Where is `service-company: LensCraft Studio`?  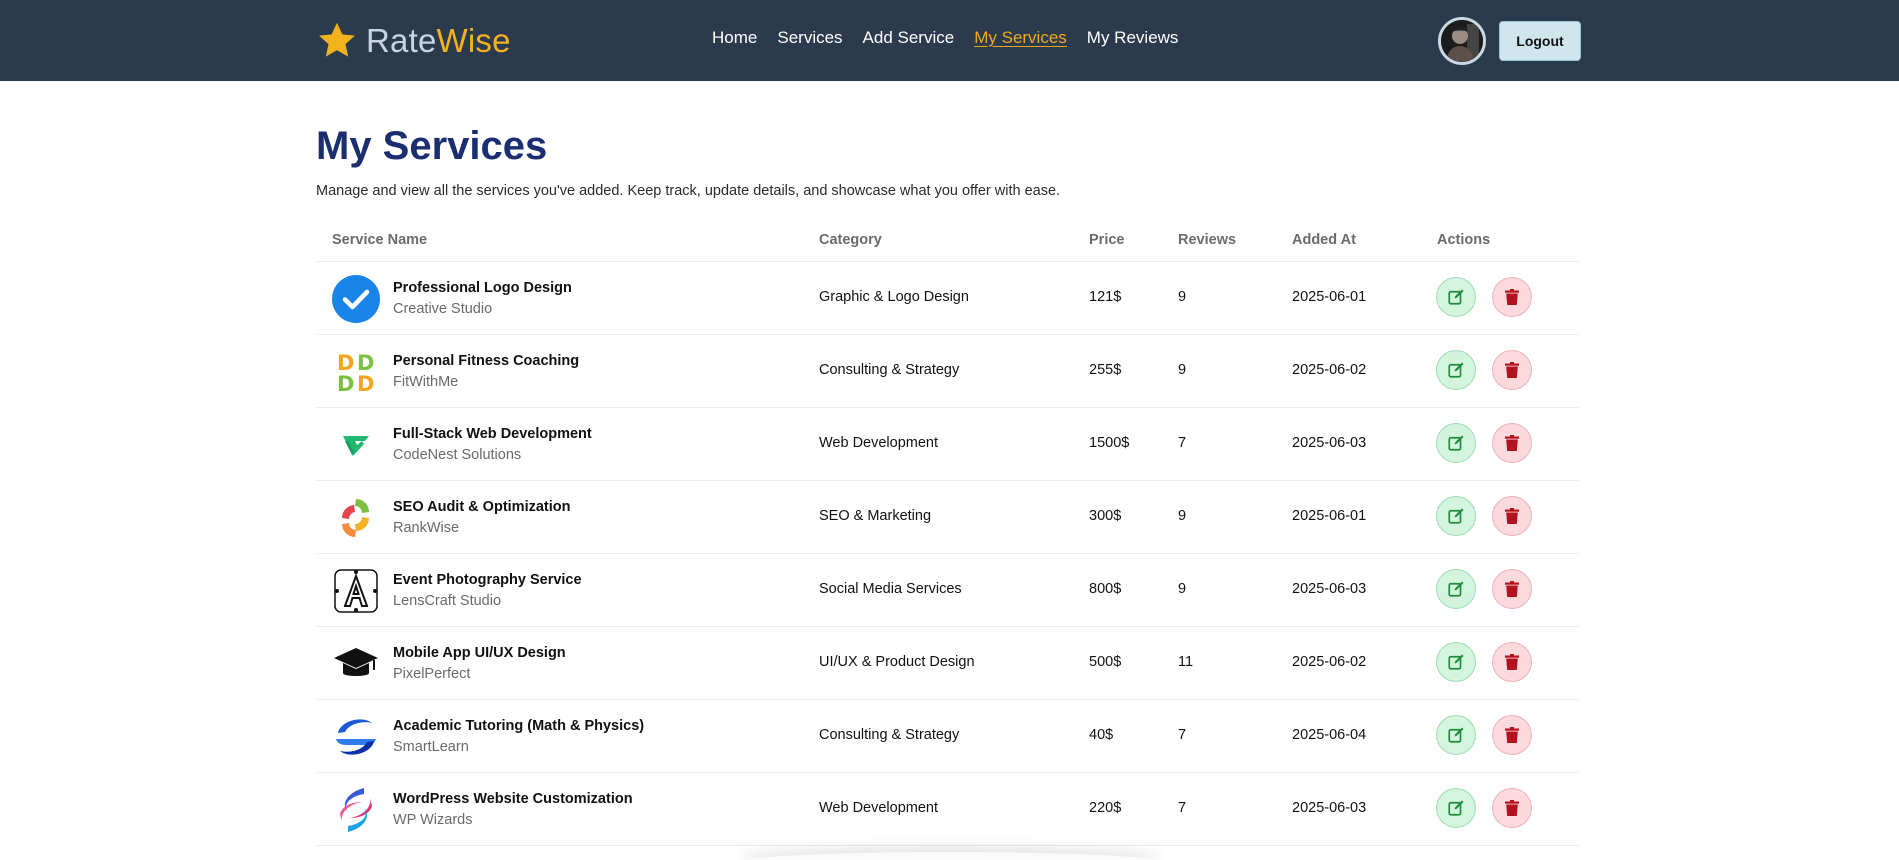
service-company: LensCraft Studio is located at coordinates (447, 601).